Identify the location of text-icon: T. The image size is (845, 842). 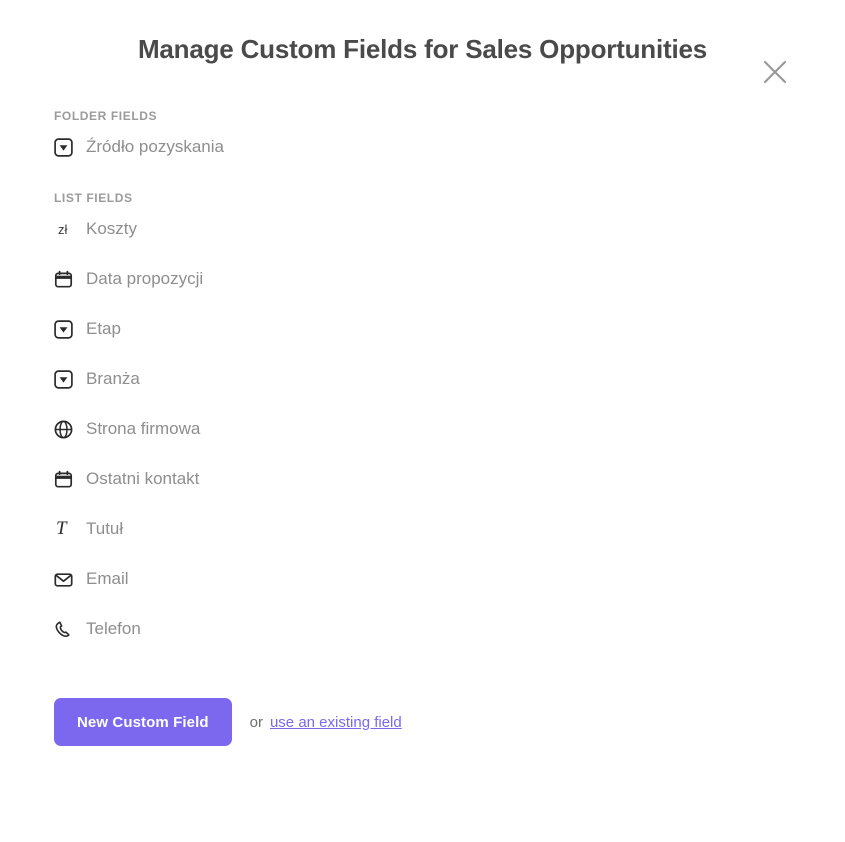
(61, 528).